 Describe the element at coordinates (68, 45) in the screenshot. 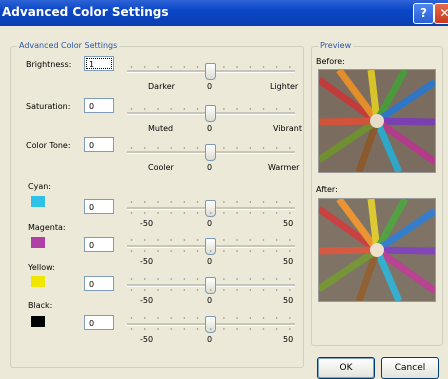

I see `settings-group-legend: Advanced Color Settings` at that location.